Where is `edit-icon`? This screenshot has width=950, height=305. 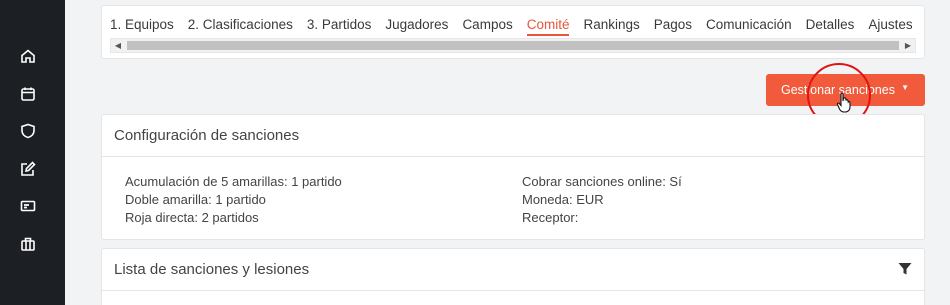 edit-icon is located at coordinates (28, 169).